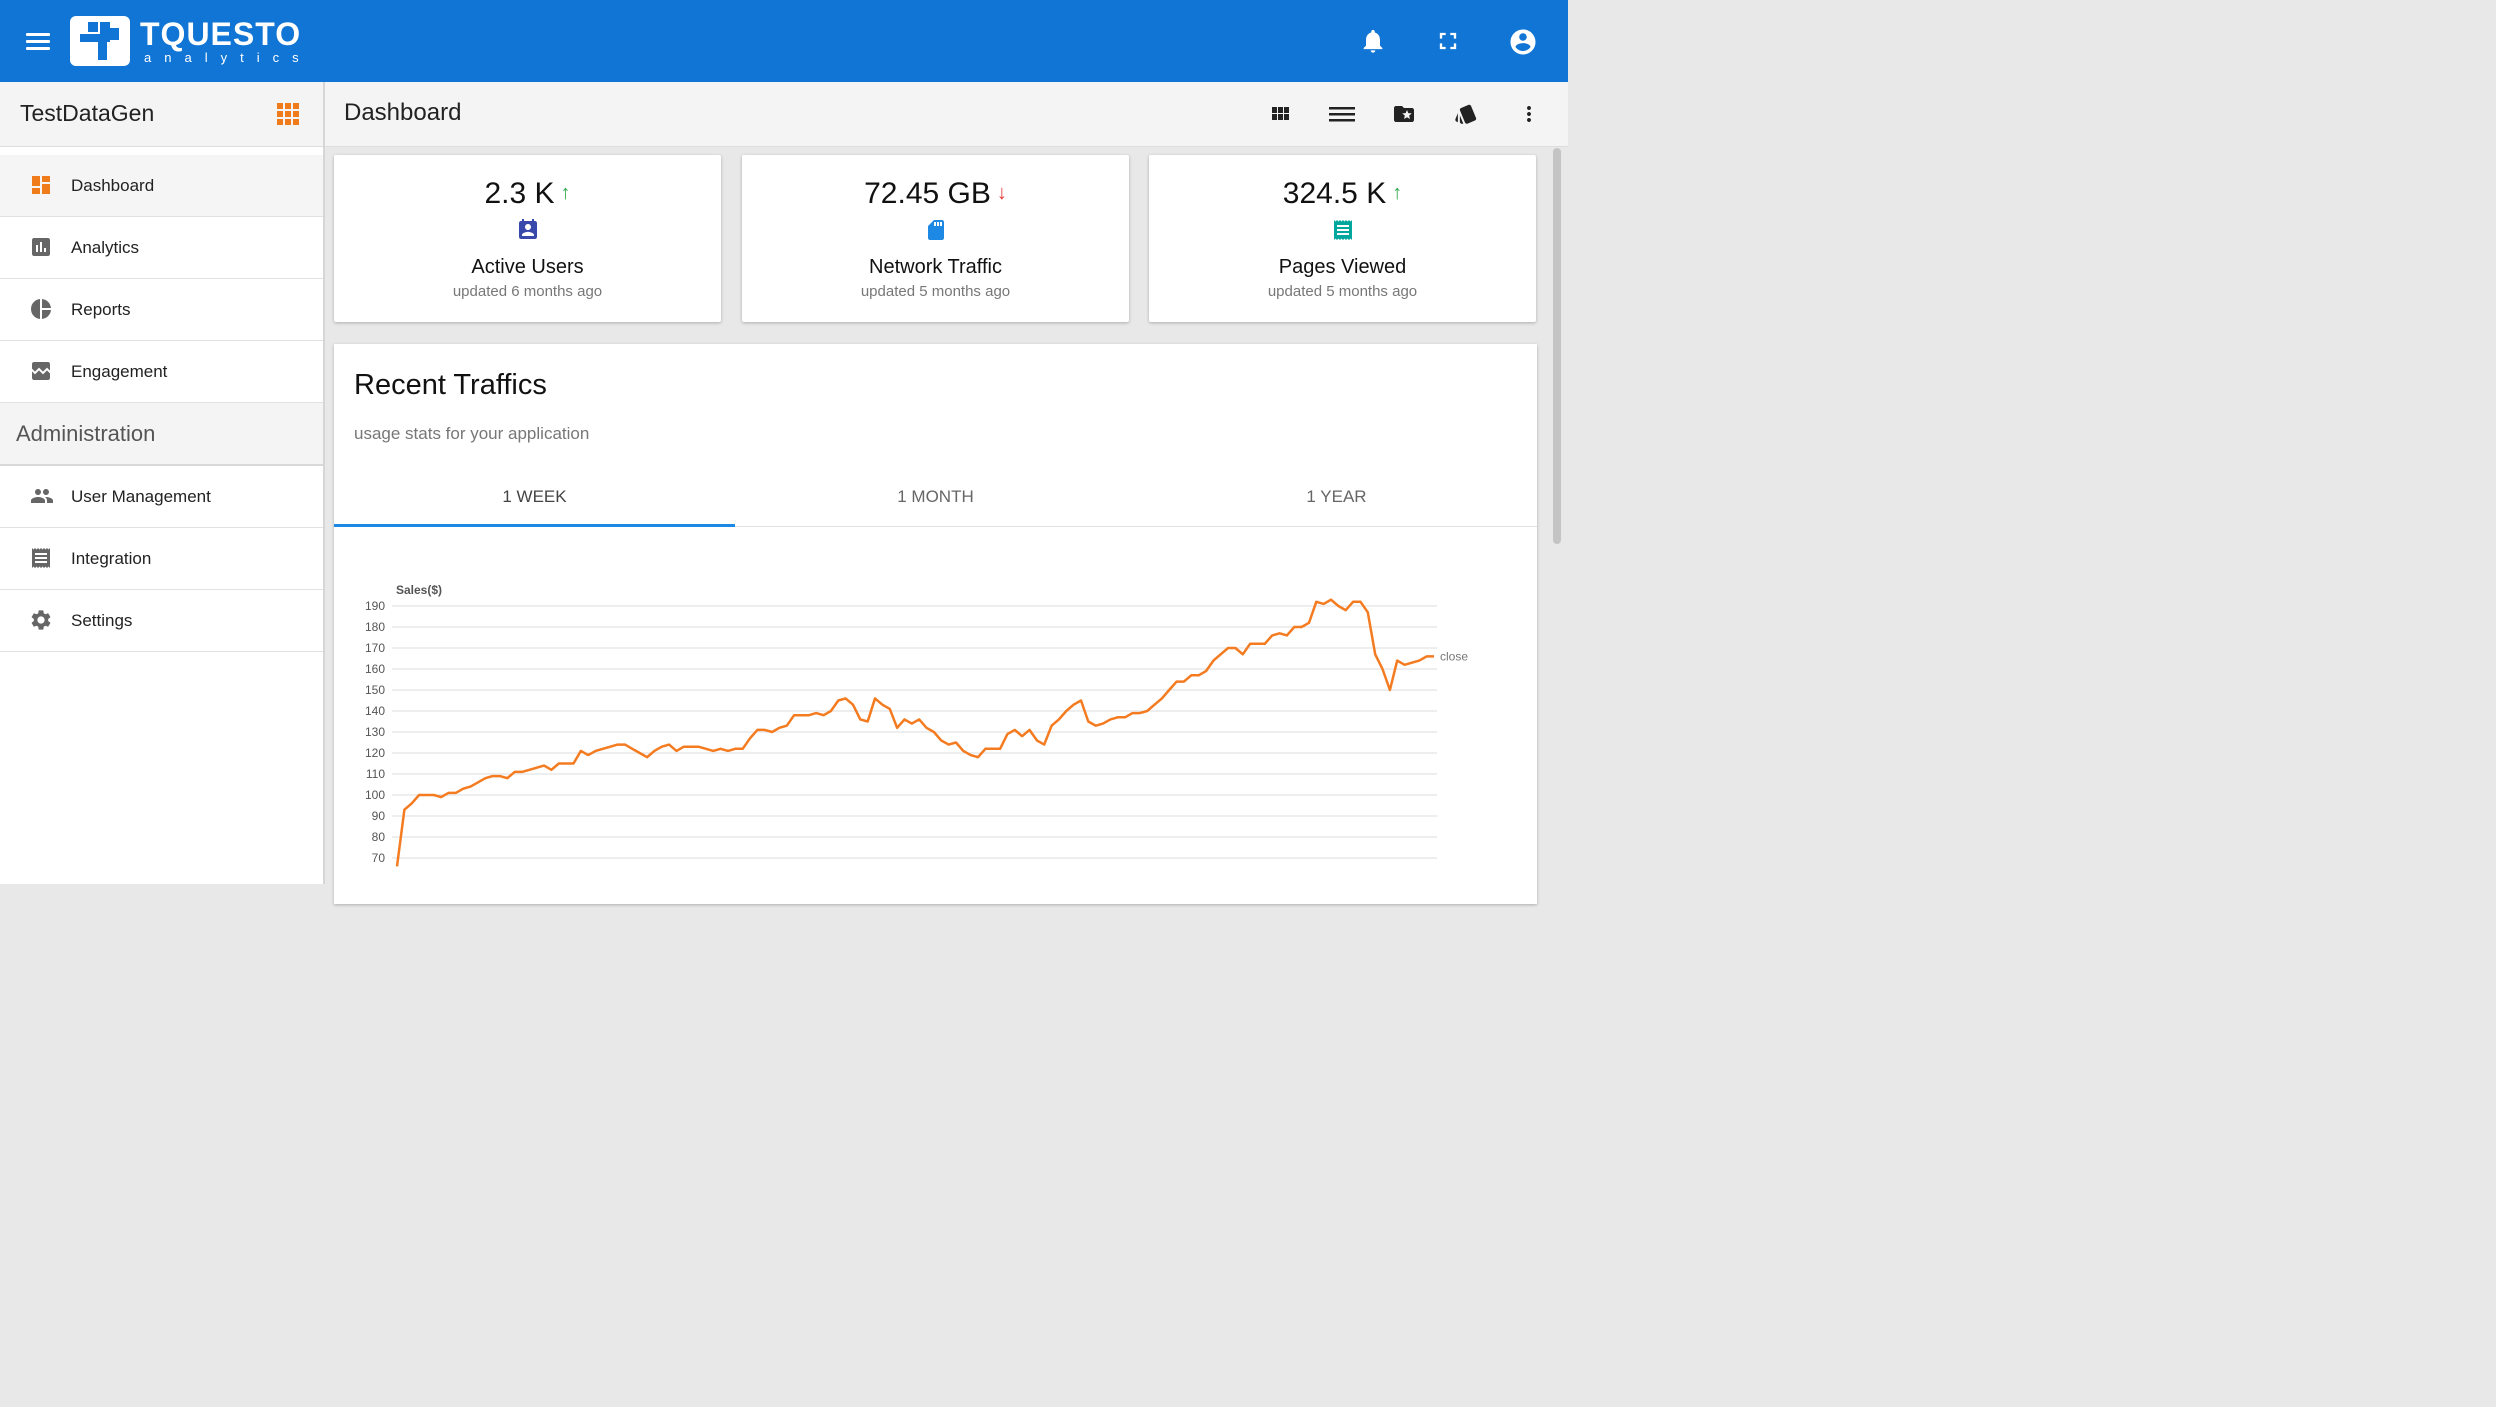 This screenshot has height=1407, width=2496. What do you see at coordinates (379, 816) in the screenshot?
I see `y-tick-label: 90` at bounding box center [379, 816].